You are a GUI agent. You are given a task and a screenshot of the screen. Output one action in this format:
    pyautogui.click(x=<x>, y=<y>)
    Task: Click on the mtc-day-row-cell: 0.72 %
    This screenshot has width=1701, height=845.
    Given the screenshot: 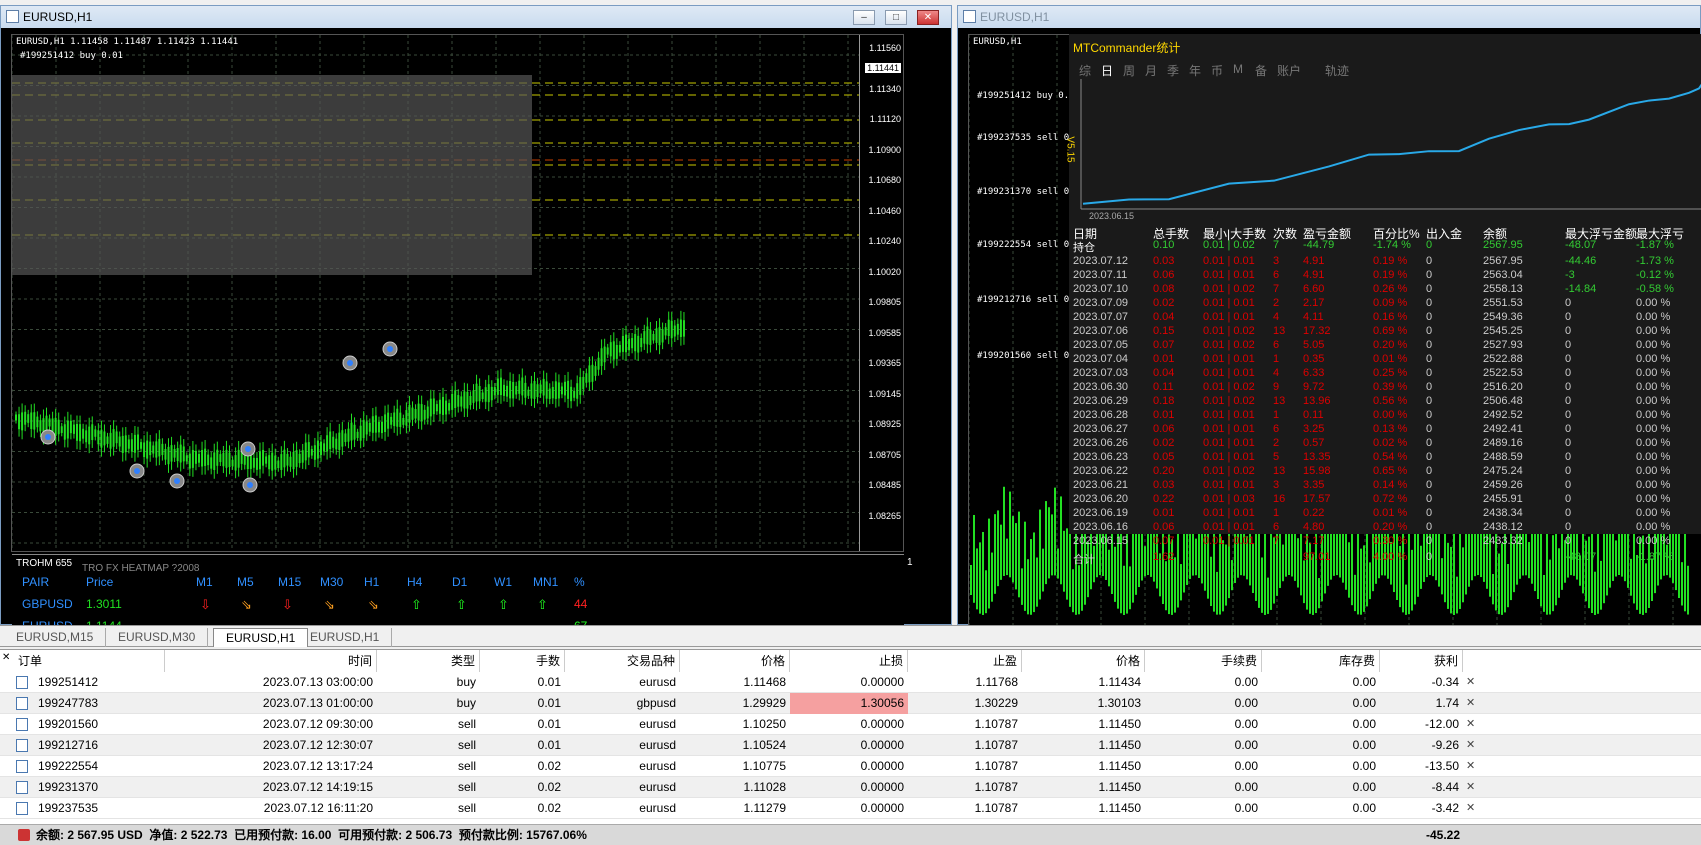 What is the action you would take?
    pyautogui.click(x=1390, y=499)
    